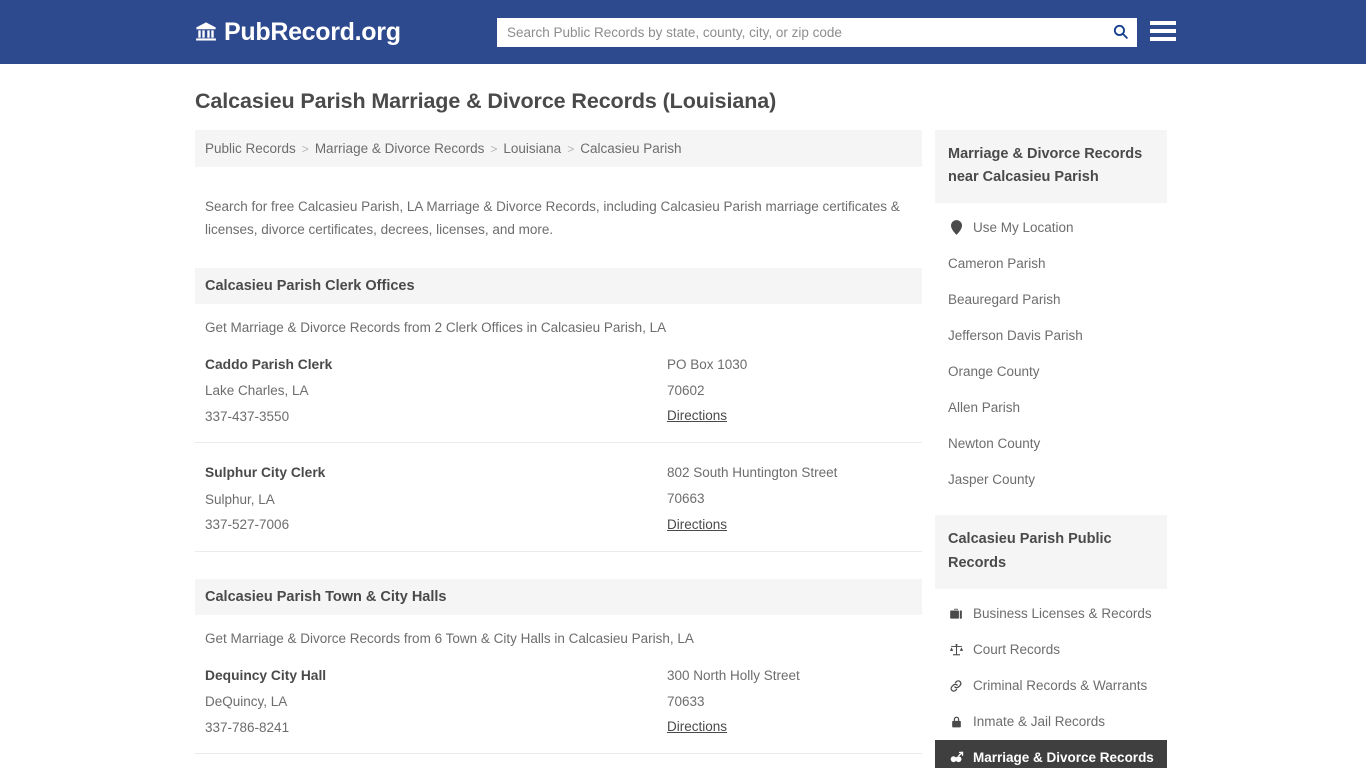 This screenshot has width=1366, height=768. I want to click on sidebar-item-label: Court Records, so click(1017, 650).